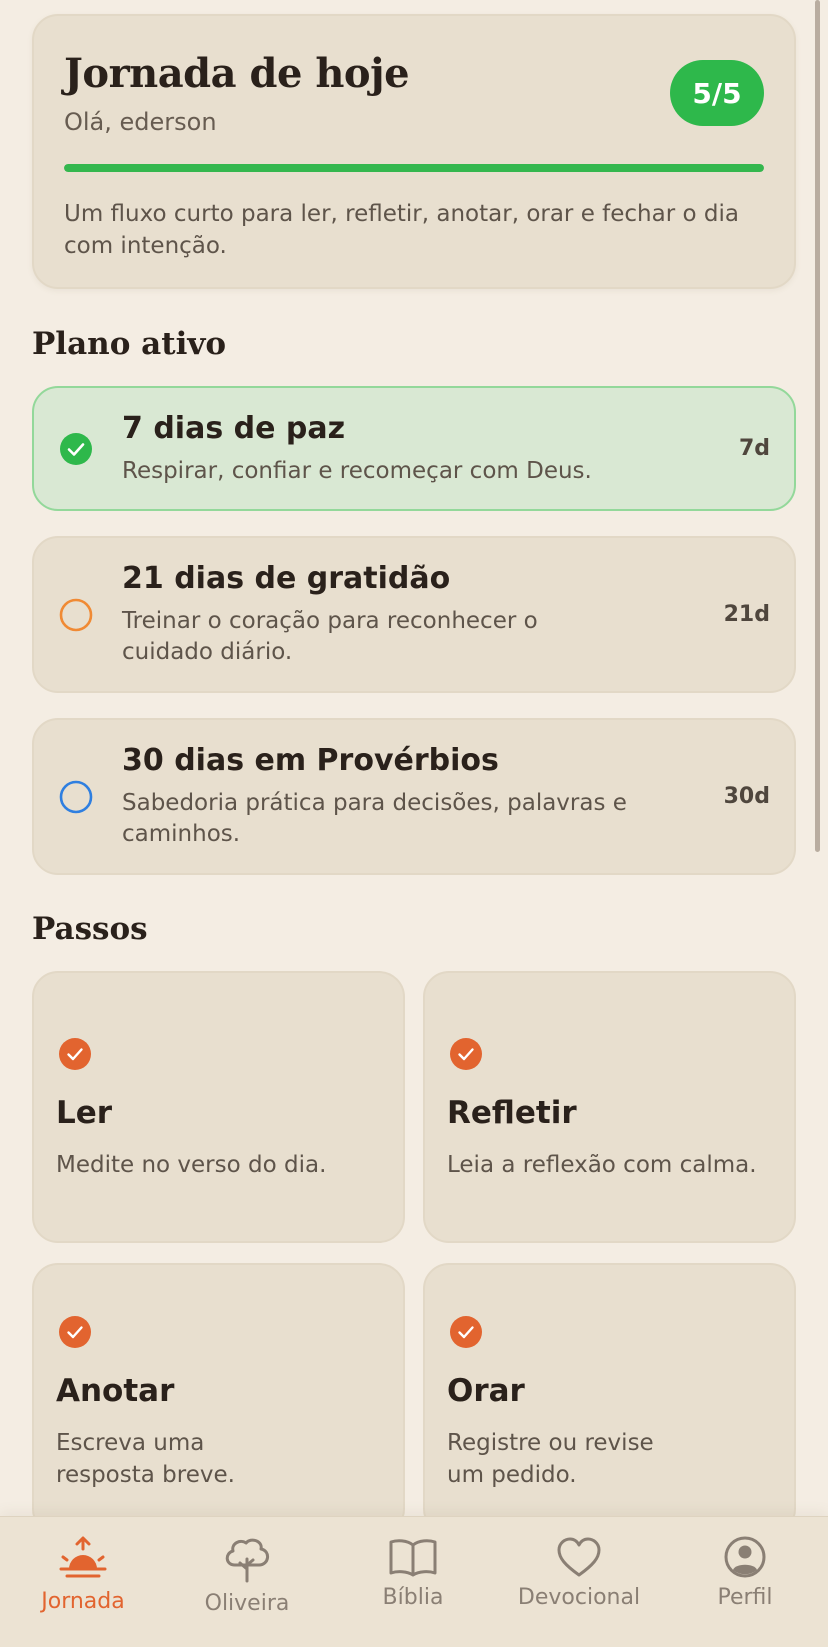 The image size is (828, 1647). I want to click on step-description: Leia a reflexão com calma., so click(602, 1165).